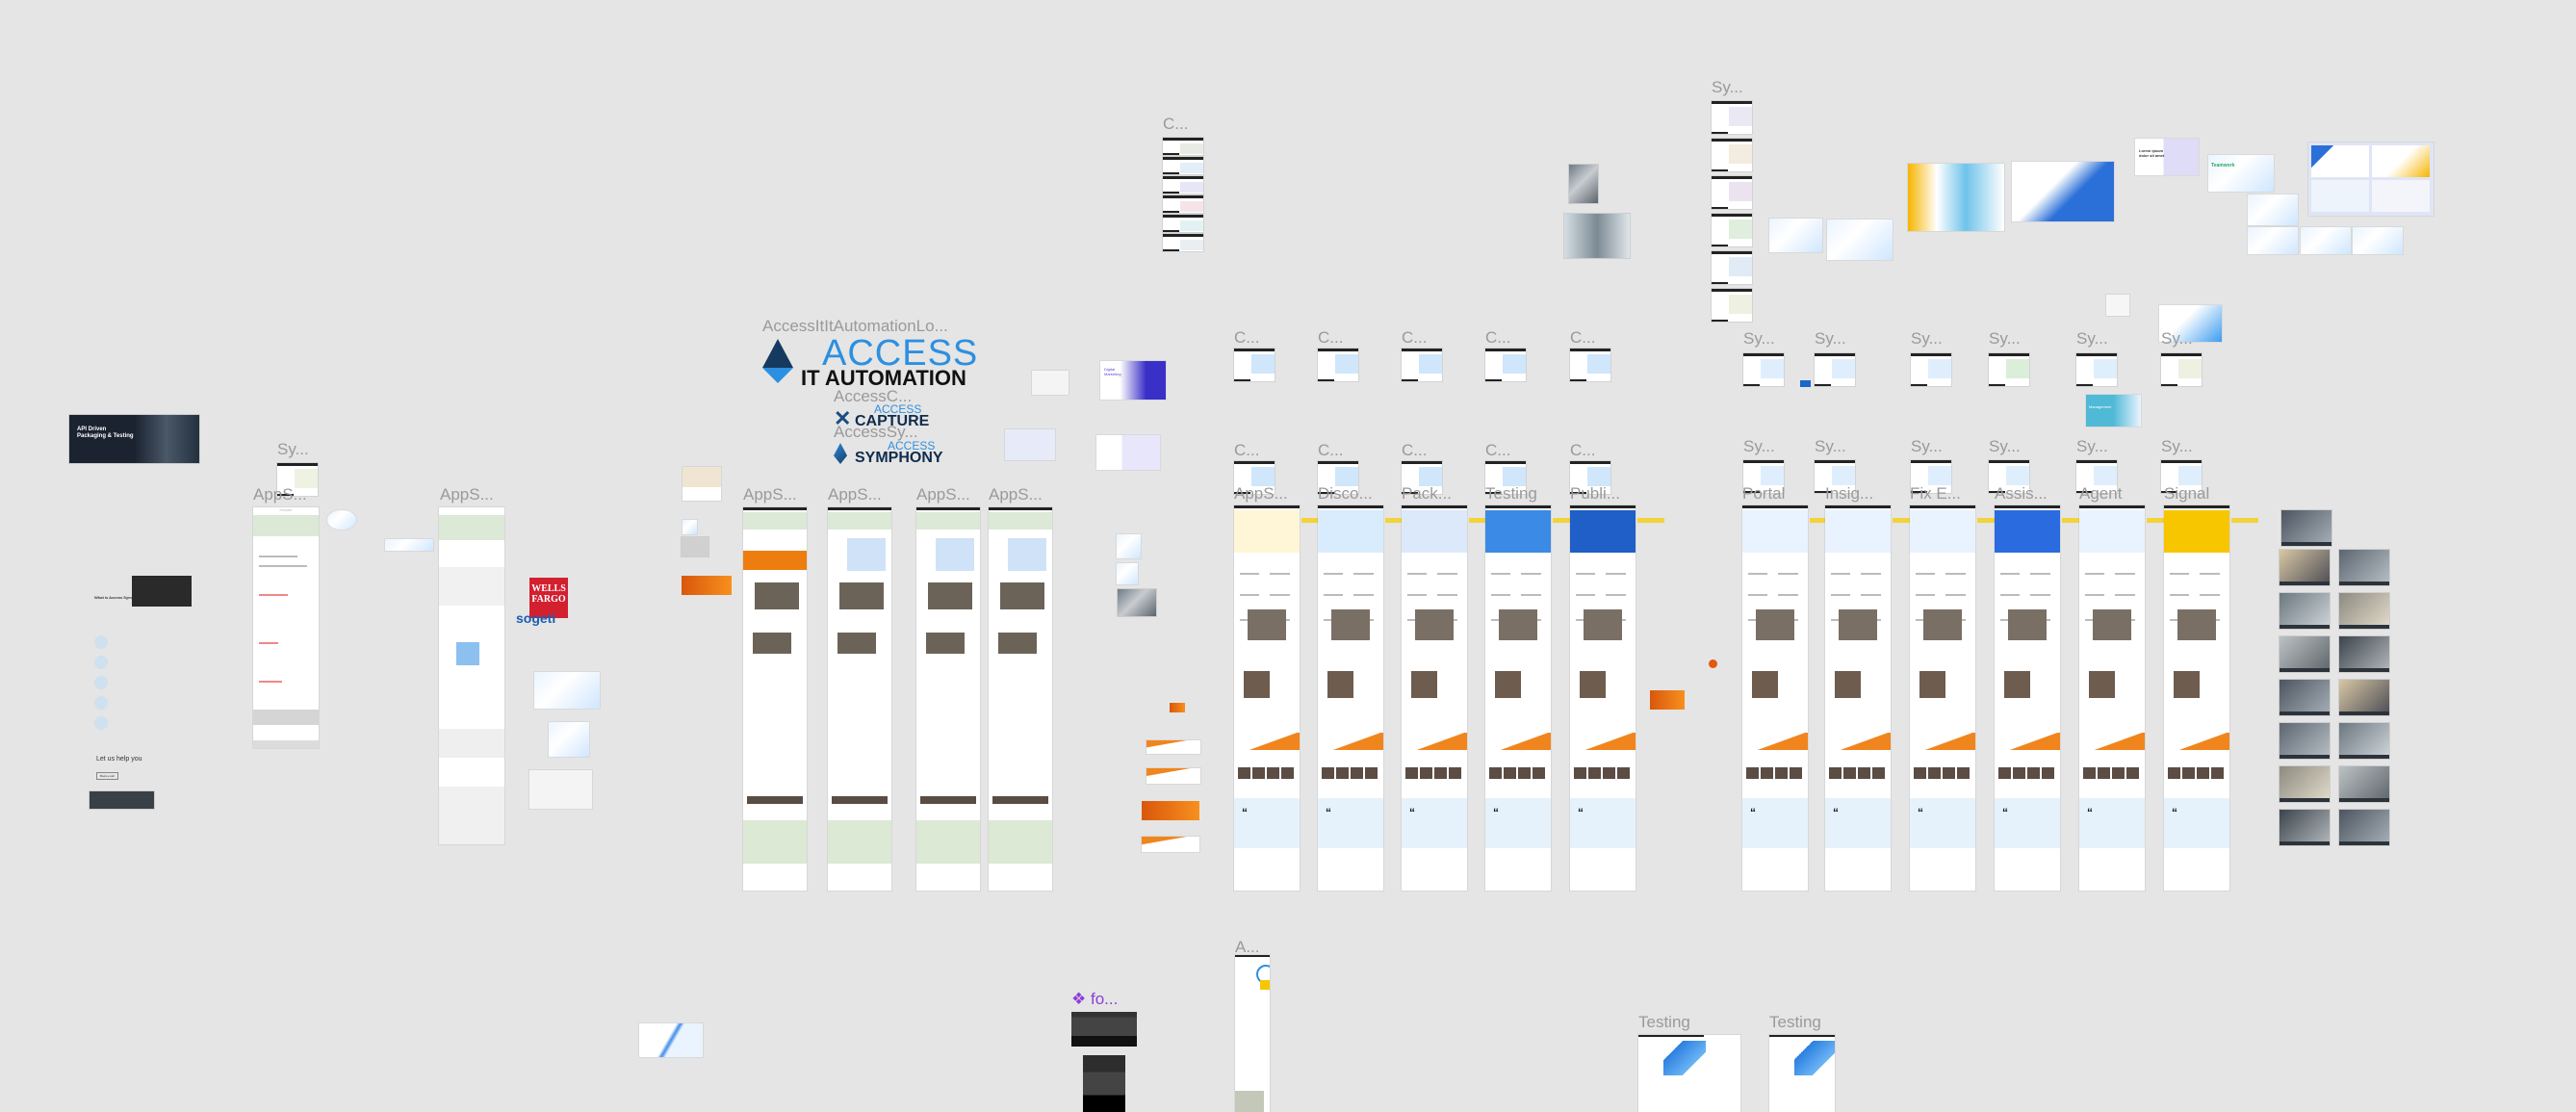 The width and height of the screenshot is (2576, 1112). What do you see at coordinates (1030, 445) in the screenshot?
I see `illustration-grid` at bounding box center [1030, 445].